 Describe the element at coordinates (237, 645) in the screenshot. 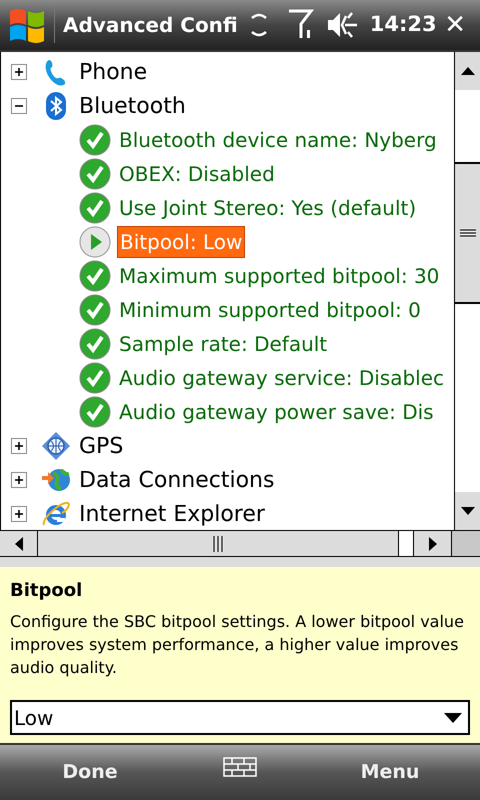

I see `details-description: Configure the SBC bitpool settings. A lower bitpool value improves system performance, a higher value improves audio quality.` at that location.